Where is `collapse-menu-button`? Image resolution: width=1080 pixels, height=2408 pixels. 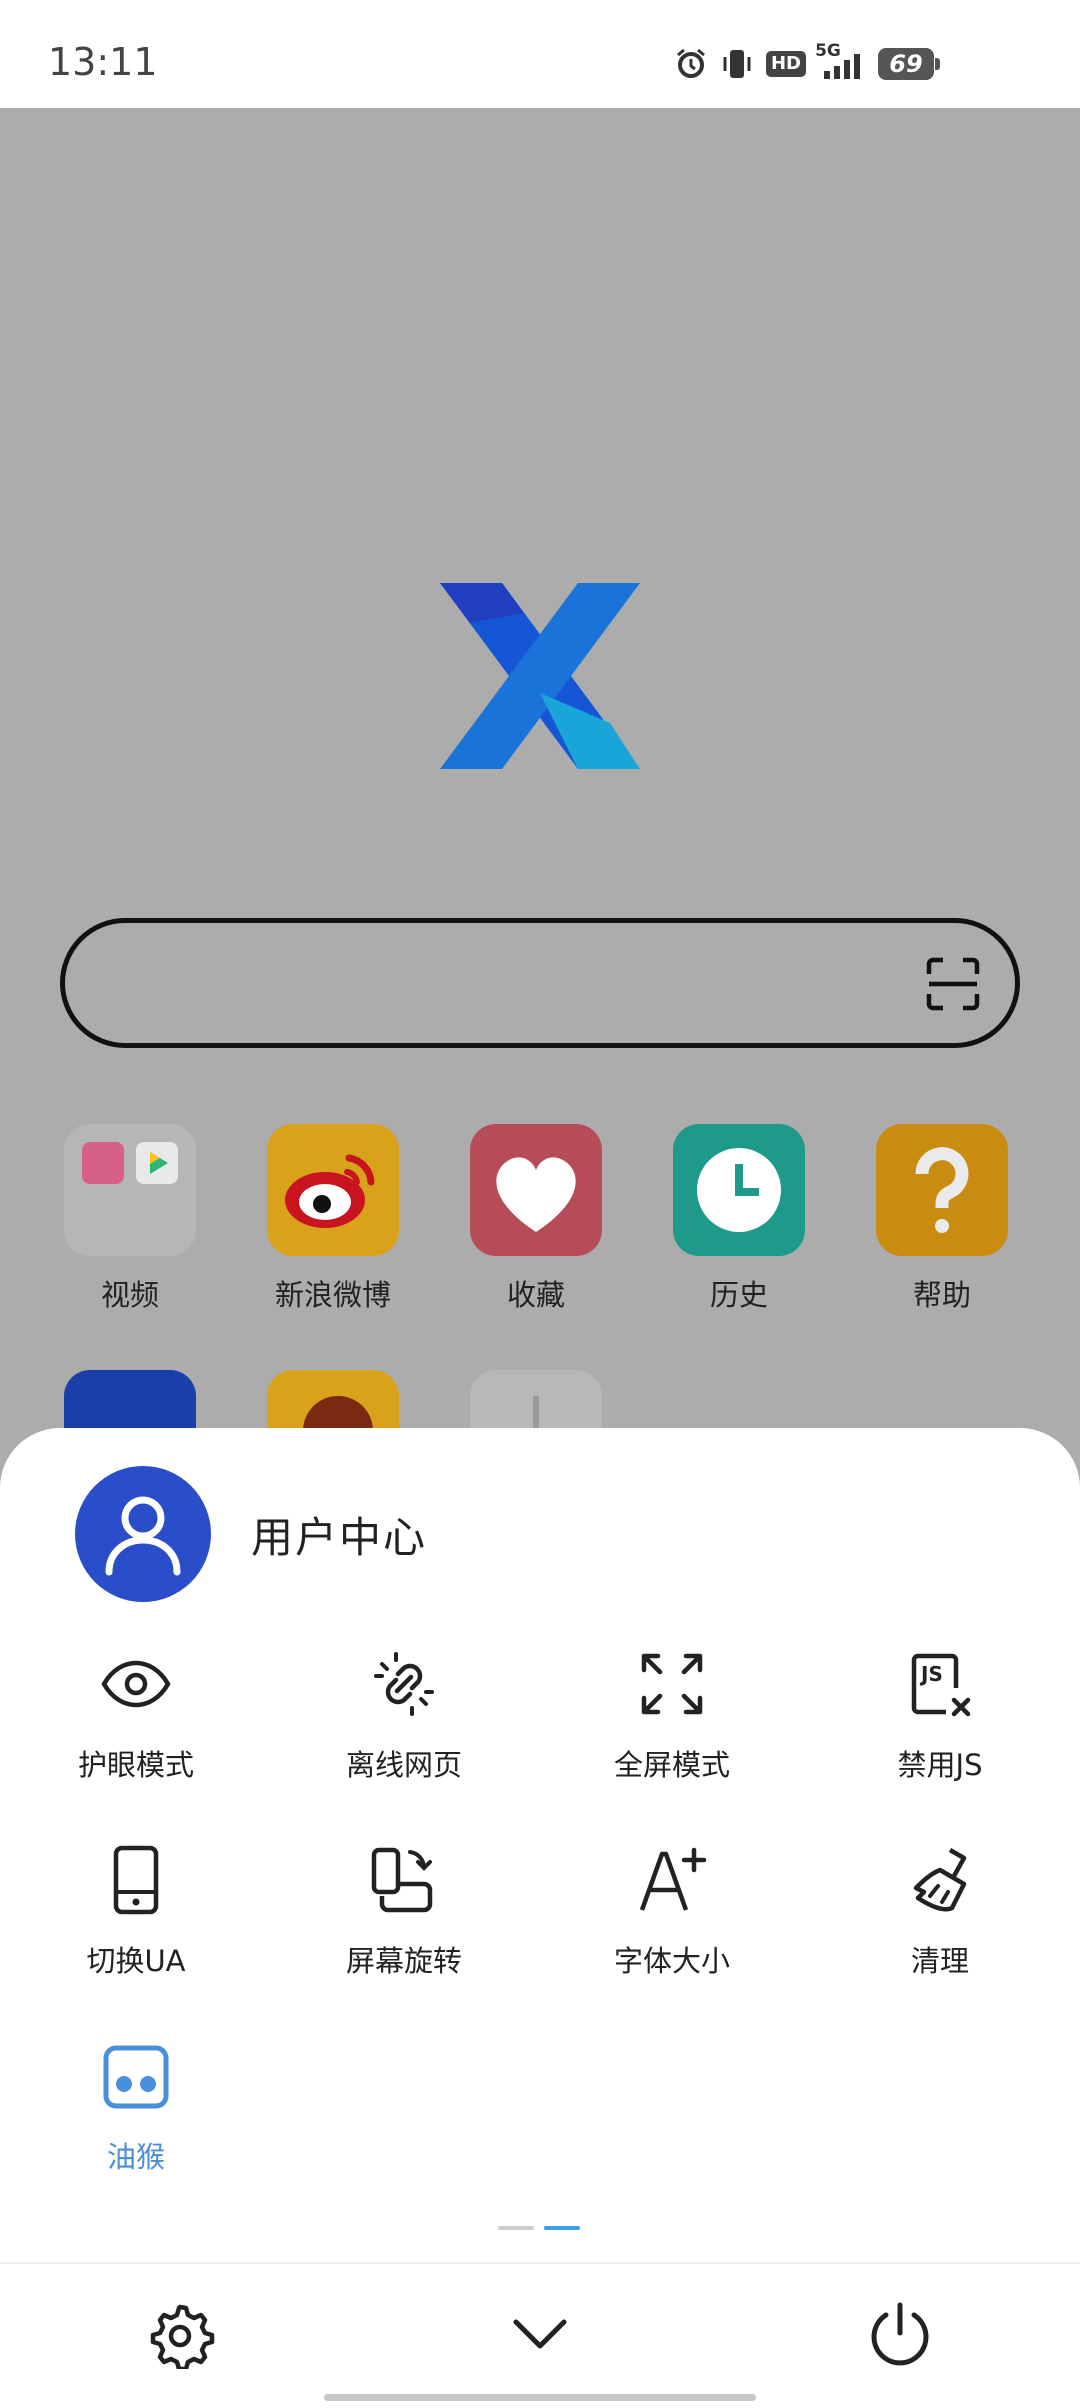
collapse-menu-button is located at coordinates (540, 2334).